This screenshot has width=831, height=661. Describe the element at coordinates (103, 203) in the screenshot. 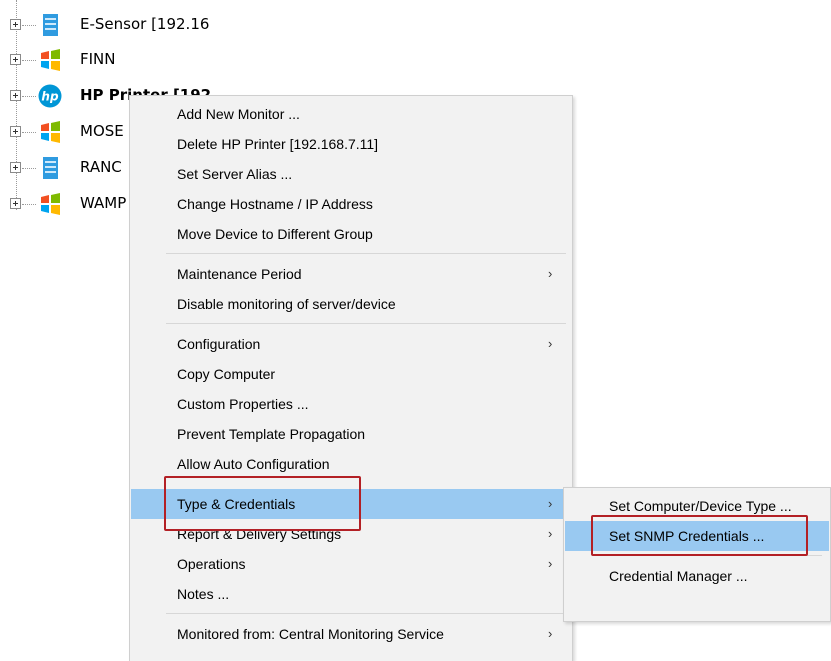

I see `tree-item-label: WAMP` at that location.